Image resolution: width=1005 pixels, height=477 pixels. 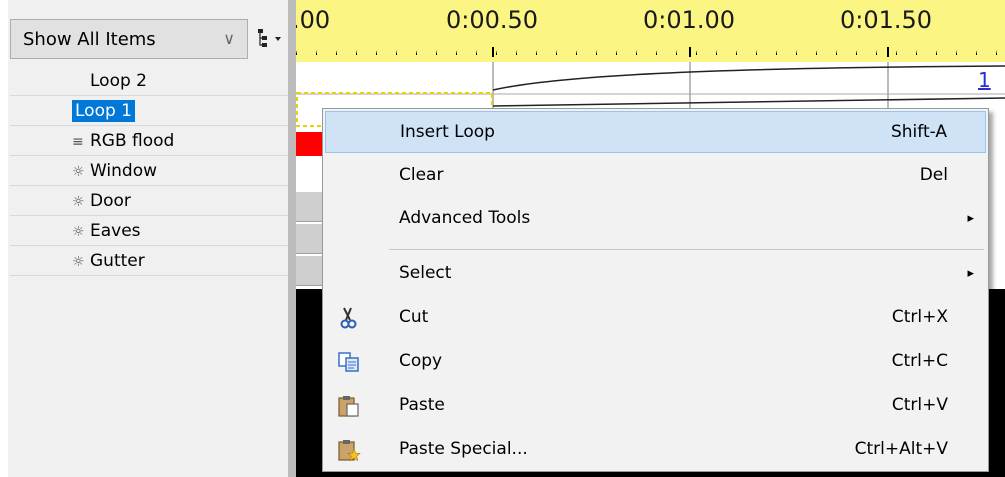 I want to click on tree-view-button, so click(x=270, y=39).